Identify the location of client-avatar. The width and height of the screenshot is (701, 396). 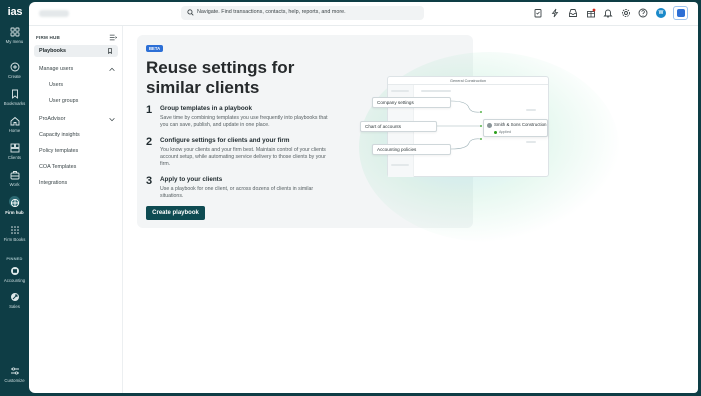
(489, 125).